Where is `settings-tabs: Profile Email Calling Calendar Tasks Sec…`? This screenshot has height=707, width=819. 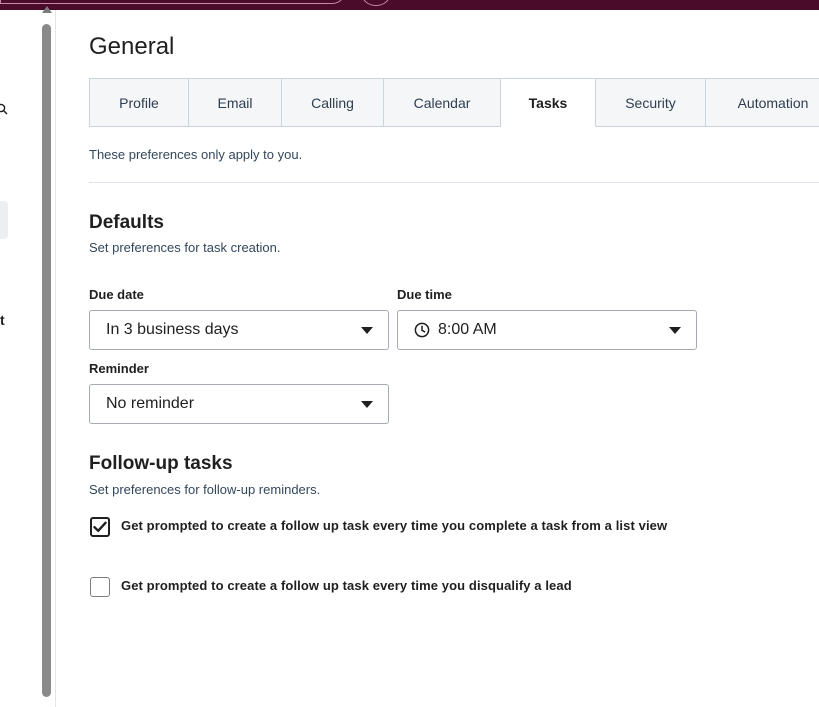 settings-tabs: Profile Email Calling Calendar Tasks Sec… is located at coordinates (454, 102).